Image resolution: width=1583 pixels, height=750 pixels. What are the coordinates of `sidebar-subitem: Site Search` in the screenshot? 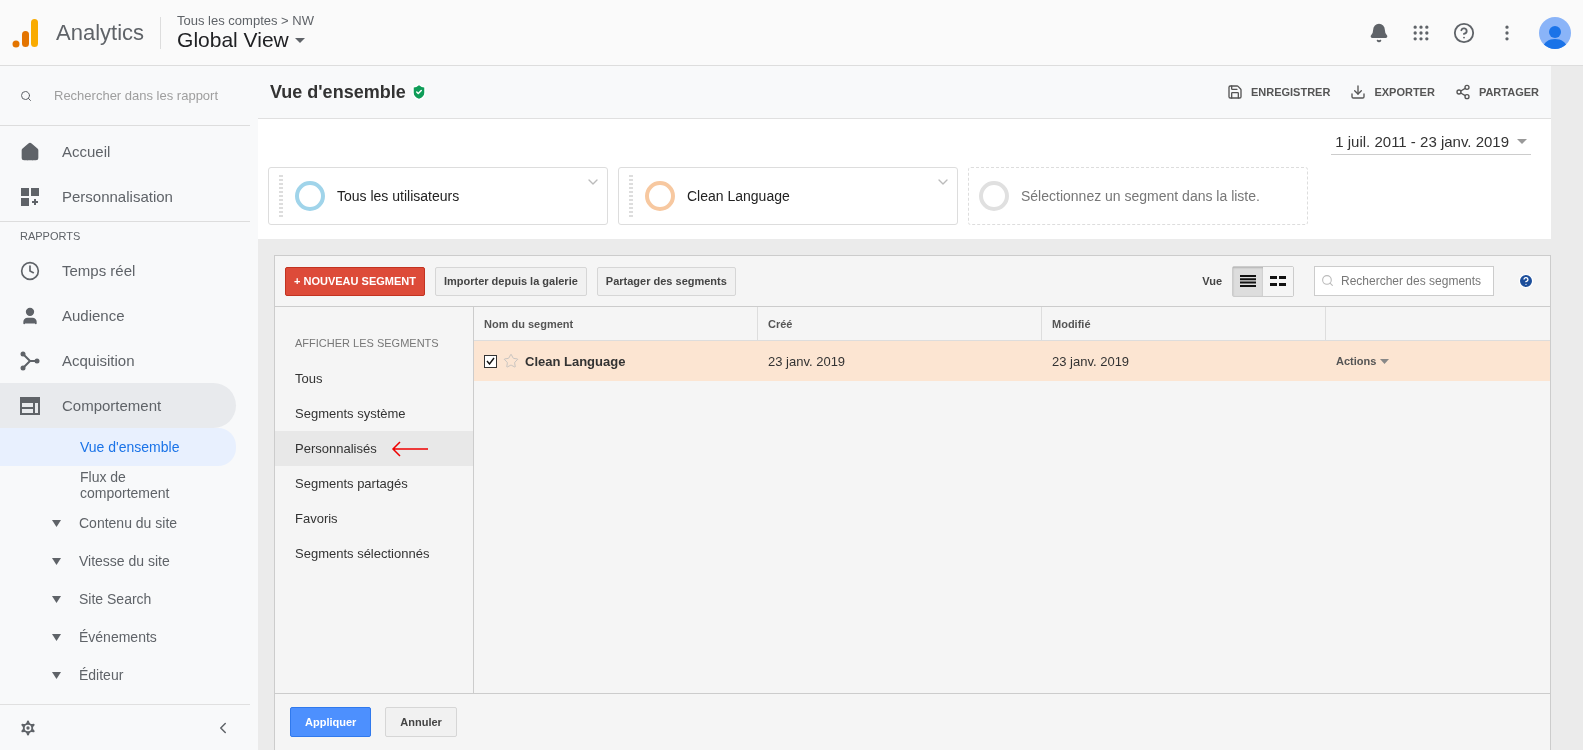 It's located at (118, 599).